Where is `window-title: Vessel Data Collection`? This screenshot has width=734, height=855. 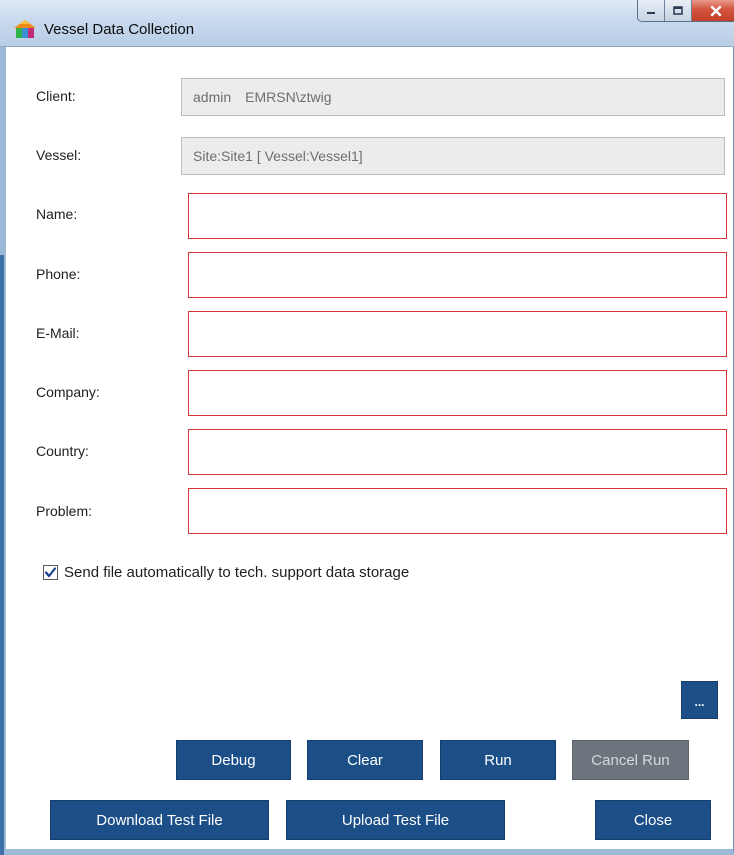
window-title: Vessel Data Collection is located at coordinates (119, 29).